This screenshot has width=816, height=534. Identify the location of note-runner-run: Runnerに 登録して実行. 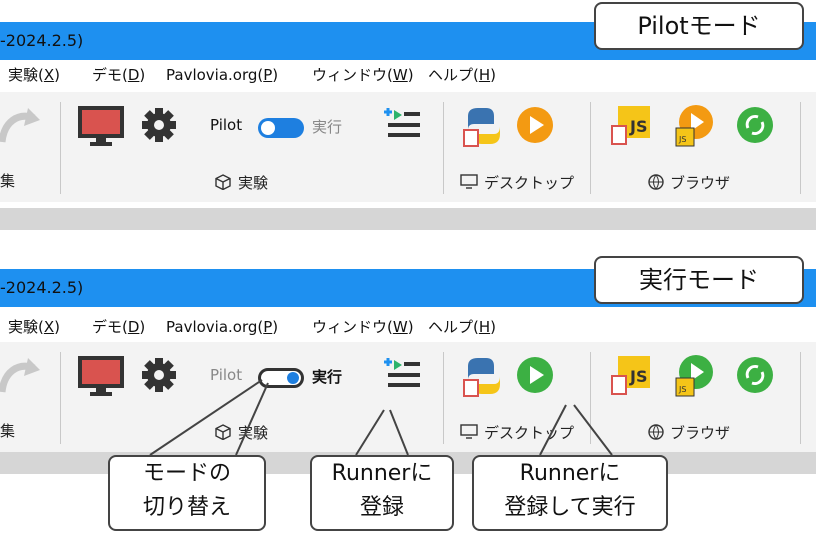
(570, 493).